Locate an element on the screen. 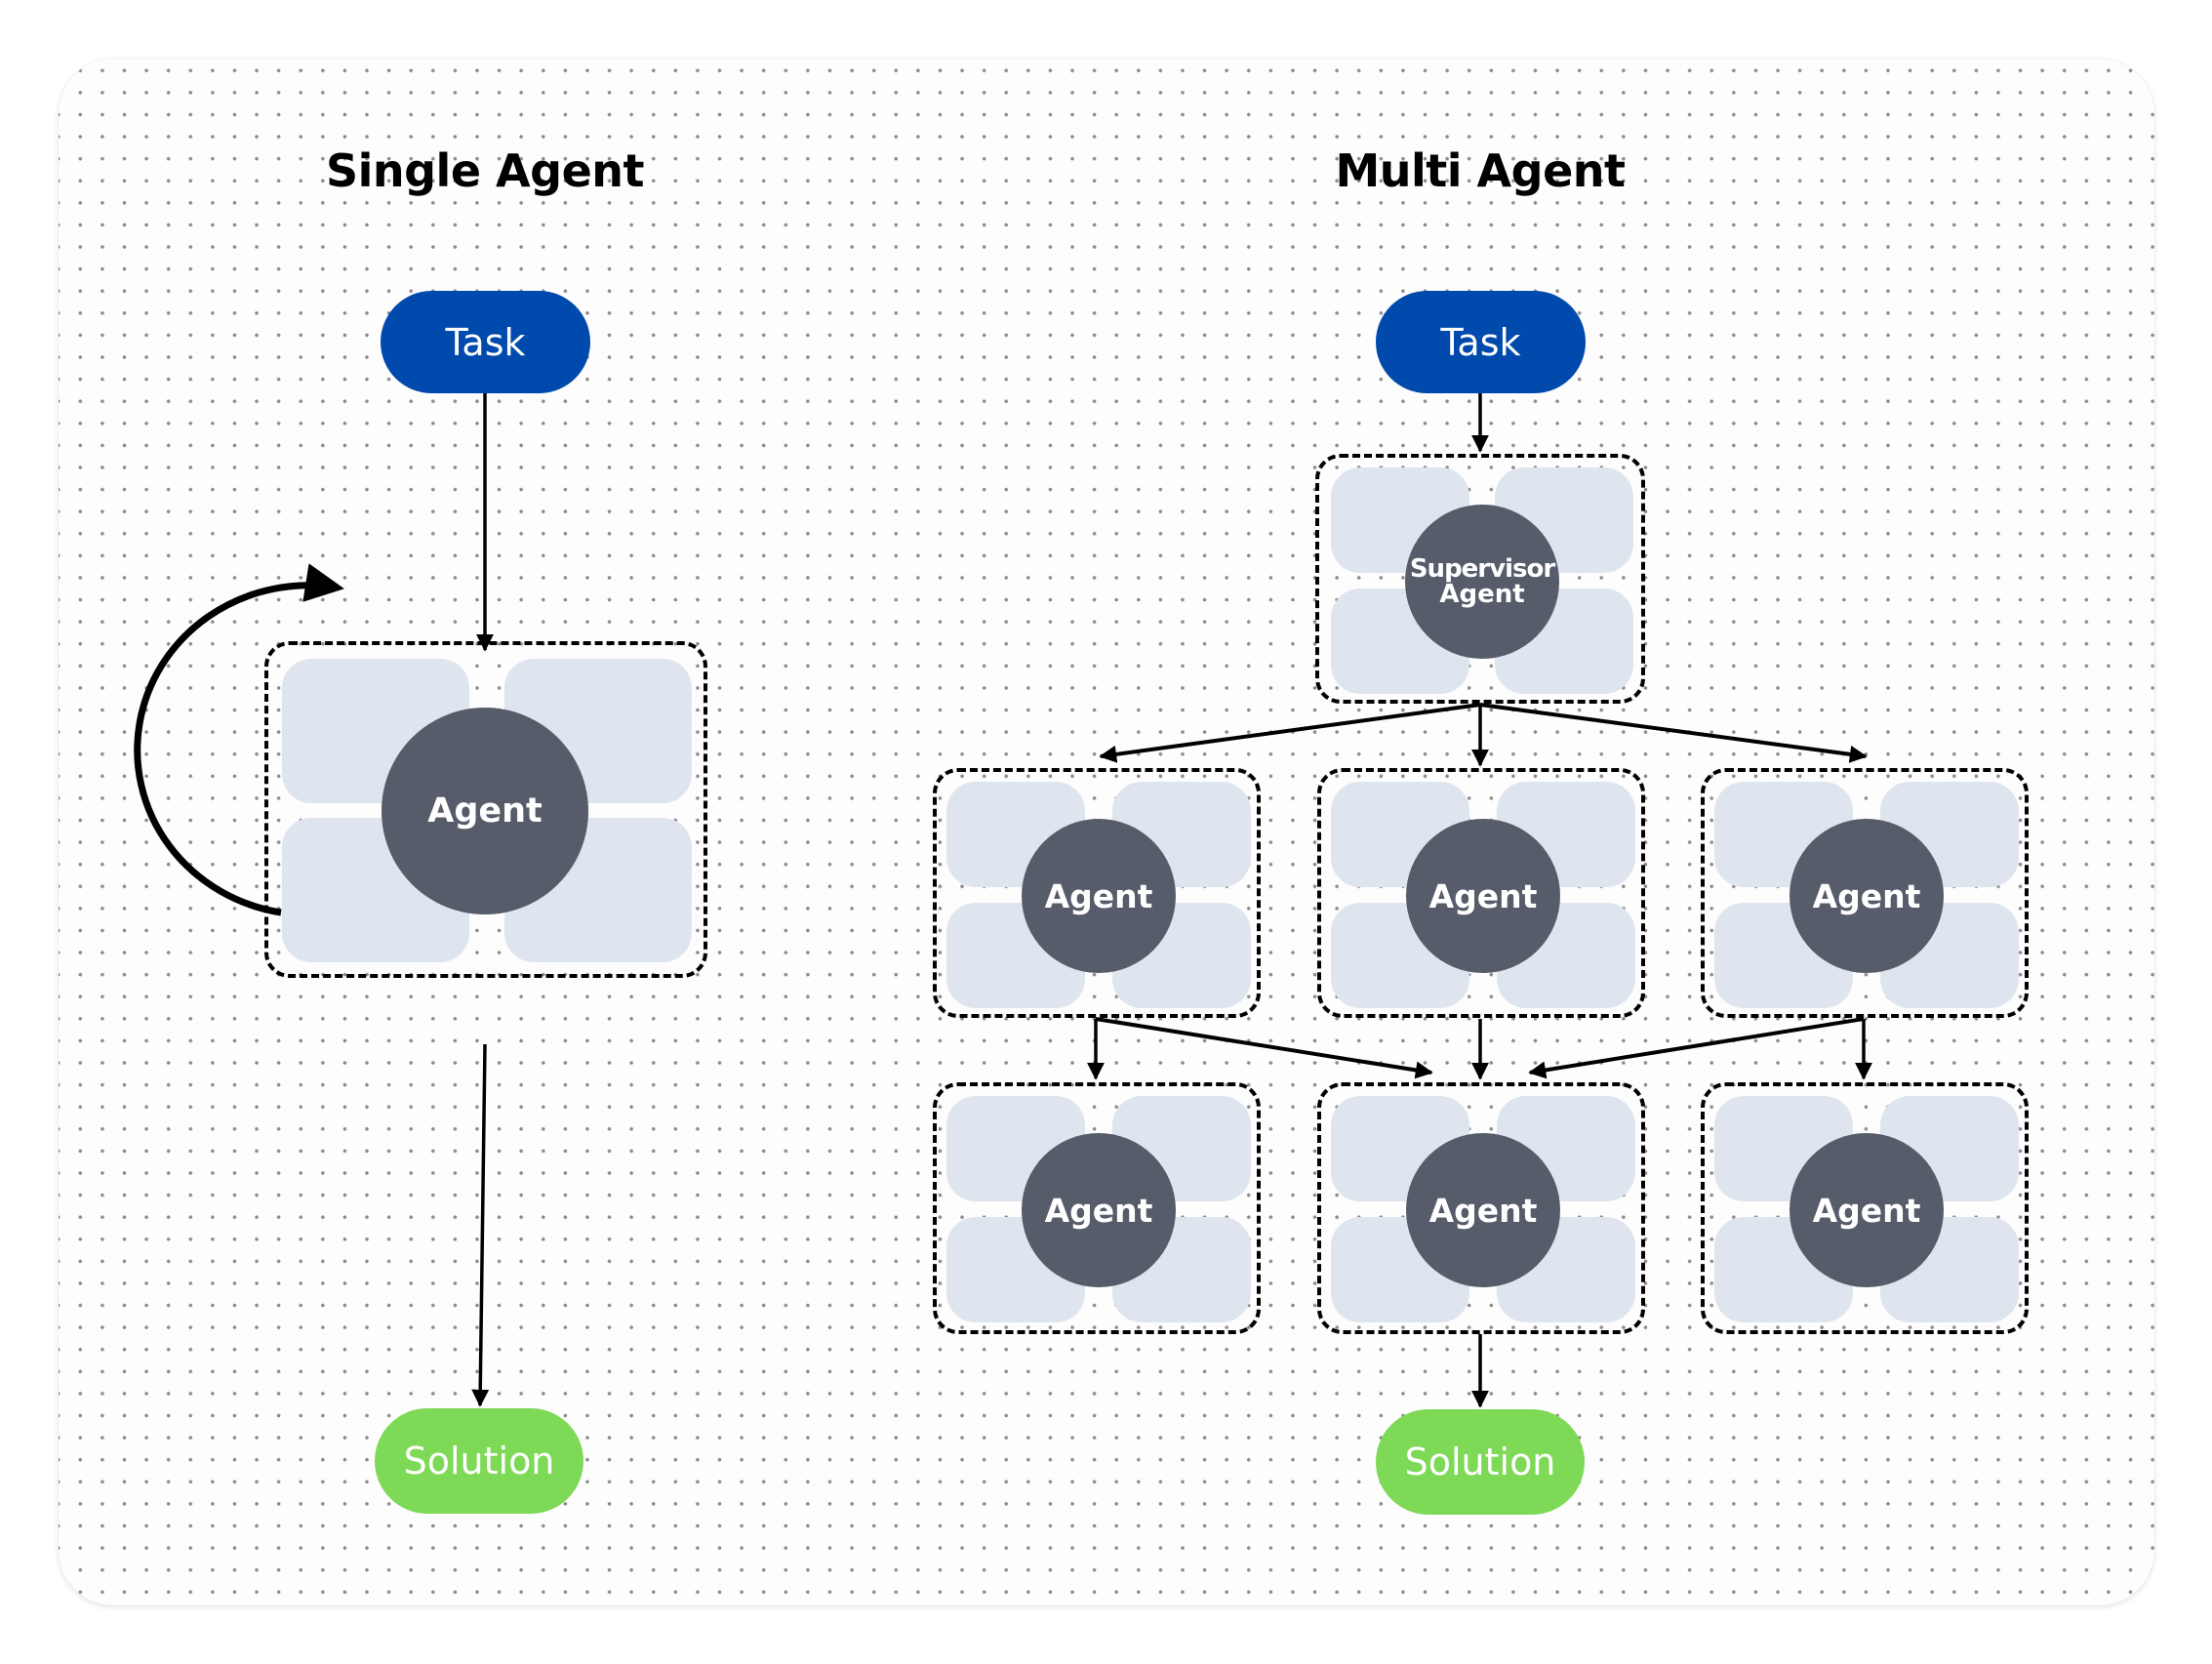 The width and height of the screenshot is (2212, 1664). single-agent-box: Agent is located at coordinates (486, 809).